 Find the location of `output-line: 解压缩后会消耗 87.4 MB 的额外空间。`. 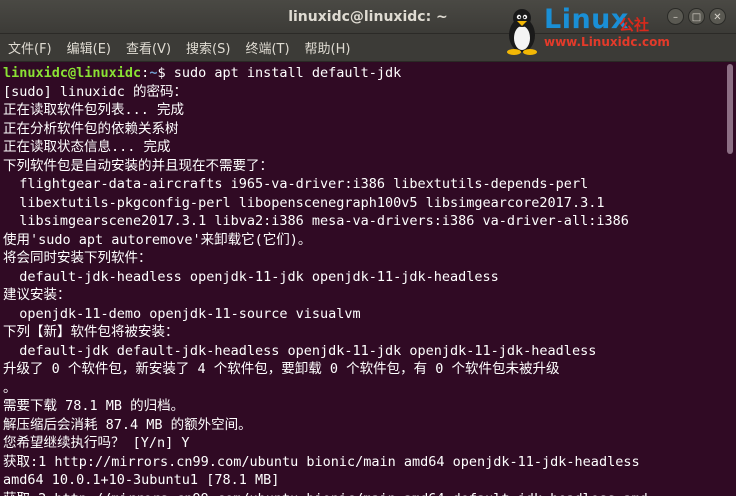

output-line: 解压缩后会消耗 87.4 MB 的额外空间。 is located at coordinates (127, 424).